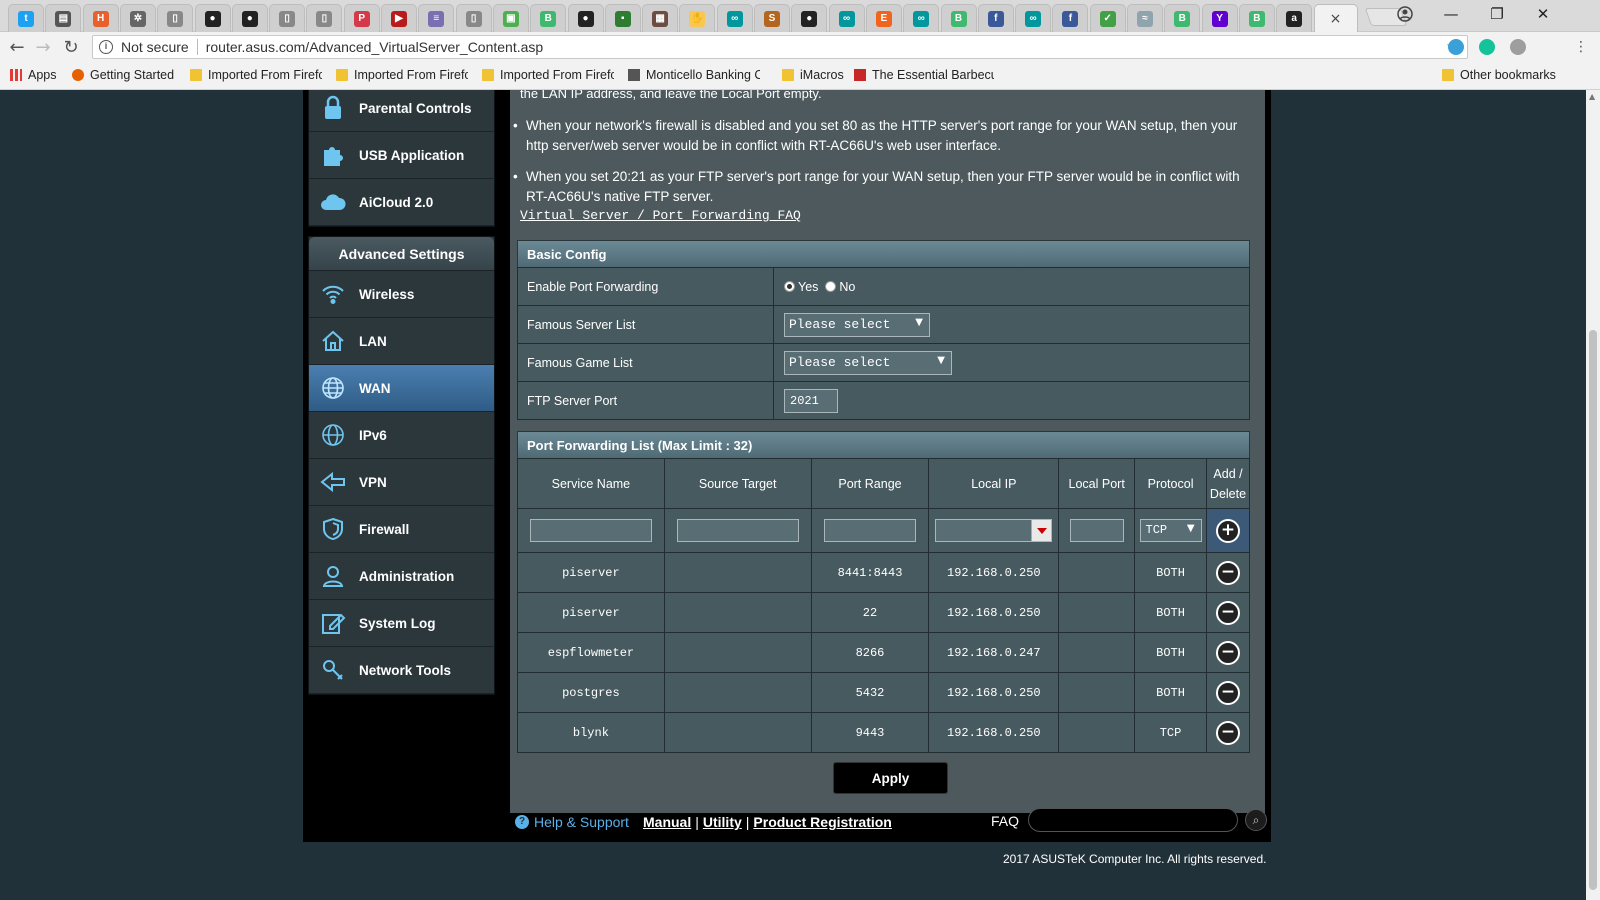 This screenshot has height=900, width=1600. Describe the element at coordinates (401, 576) in the screenshot. I see `sidebar-item-administration: Administration` at that location.